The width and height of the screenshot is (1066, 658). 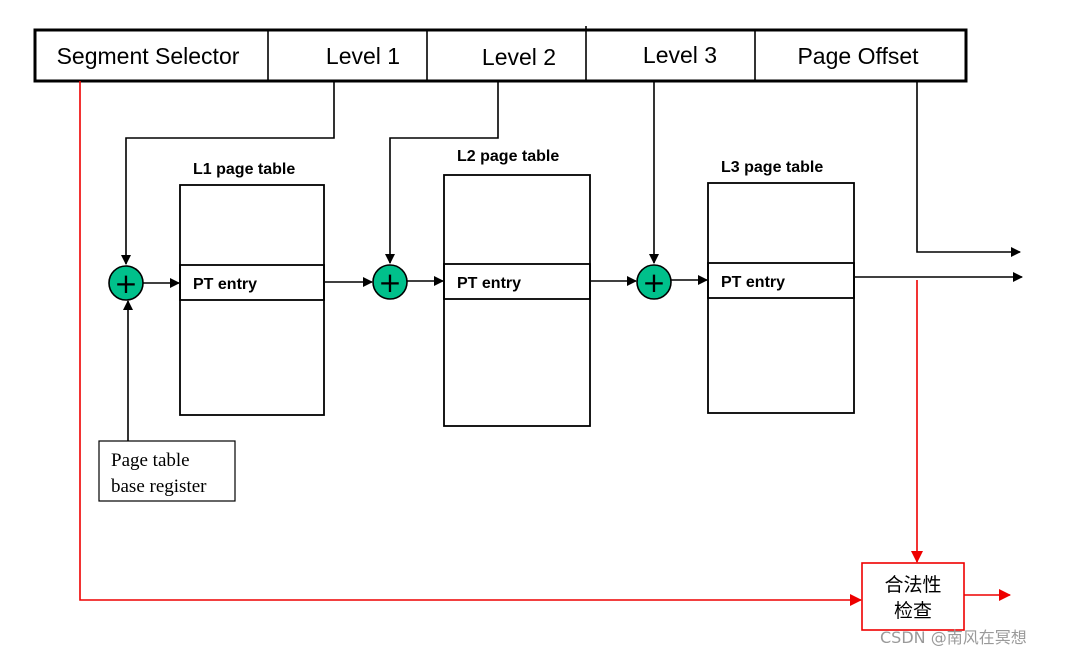 I want to click on adder-2: +, so click(x=390, y=282).